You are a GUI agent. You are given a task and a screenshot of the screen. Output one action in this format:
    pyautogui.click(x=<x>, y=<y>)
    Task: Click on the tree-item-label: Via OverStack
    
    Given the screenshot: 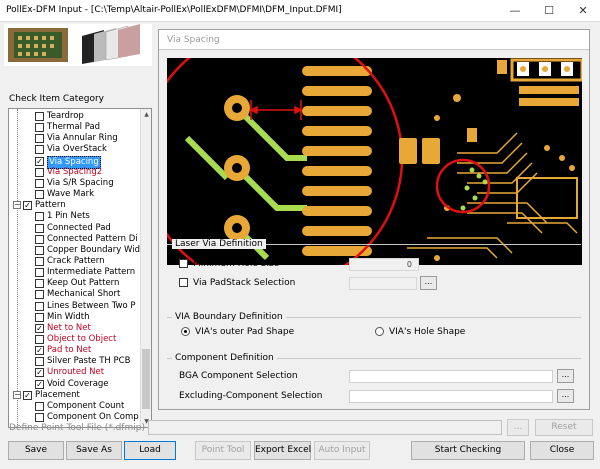 What is the action you would take?
    pyautogui.click(x=77, y=149)
    